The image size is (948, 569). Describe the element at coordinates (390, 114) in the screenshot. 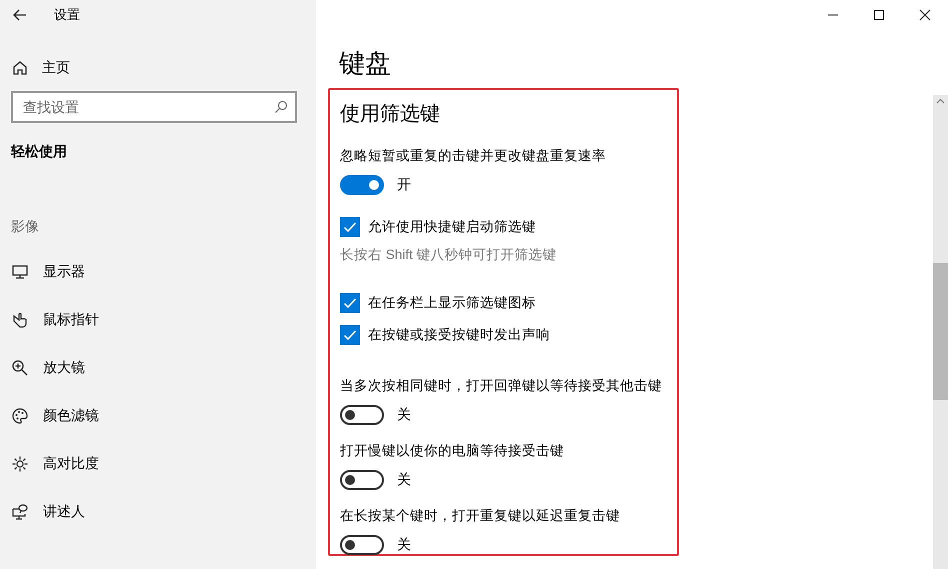

I see `section-heading: 使用筛选键` at that location.